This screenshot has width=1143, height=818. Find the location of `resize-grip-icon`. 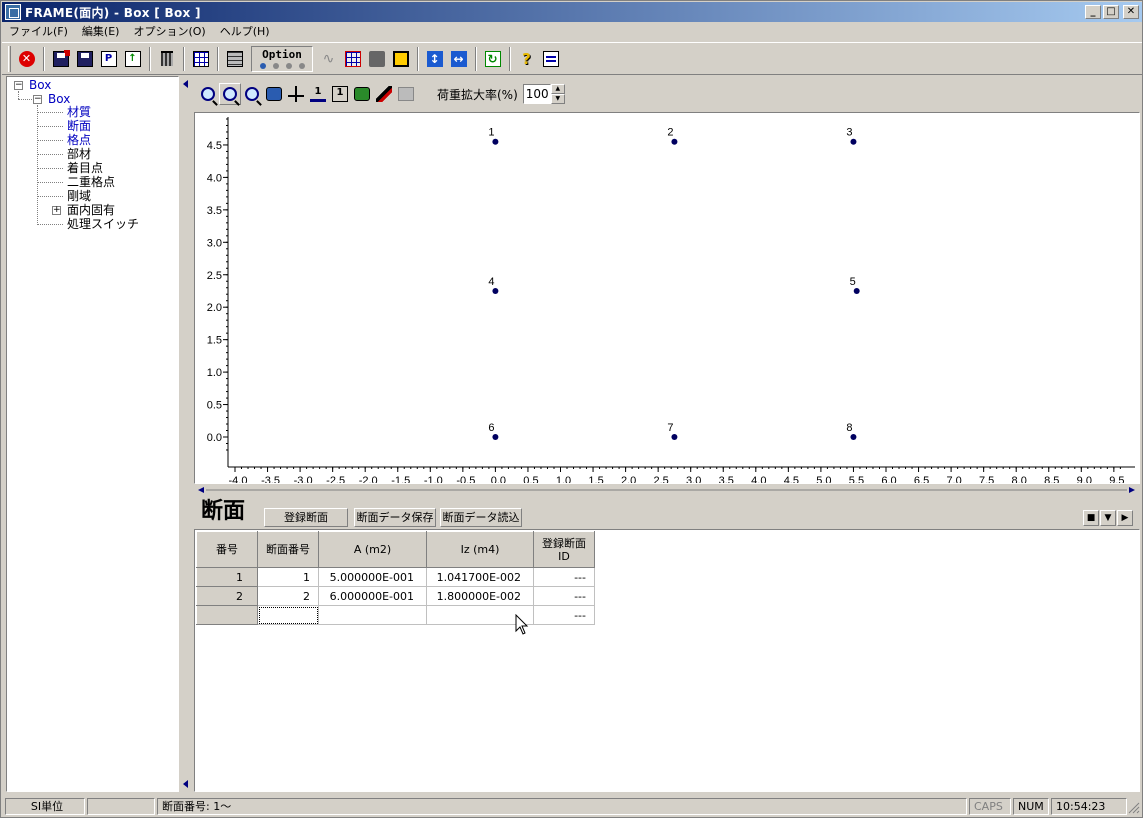

resize-grip-icon is located at coordinates (1134, 808).